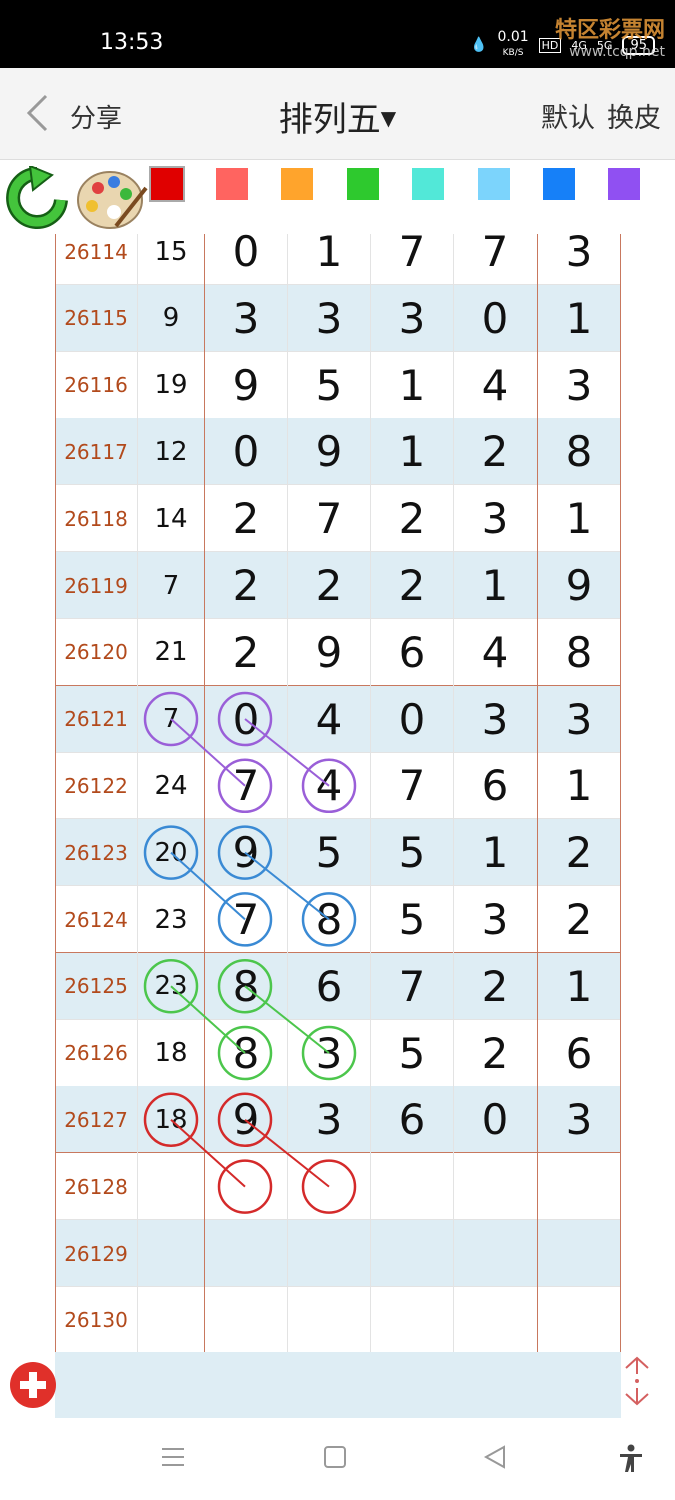 This screenshot has height=1500, width=675. What do you see at coordinates (495, 1457) in the screenshot?
I see `back-nav-icon` at bounding box center [495, 1457].